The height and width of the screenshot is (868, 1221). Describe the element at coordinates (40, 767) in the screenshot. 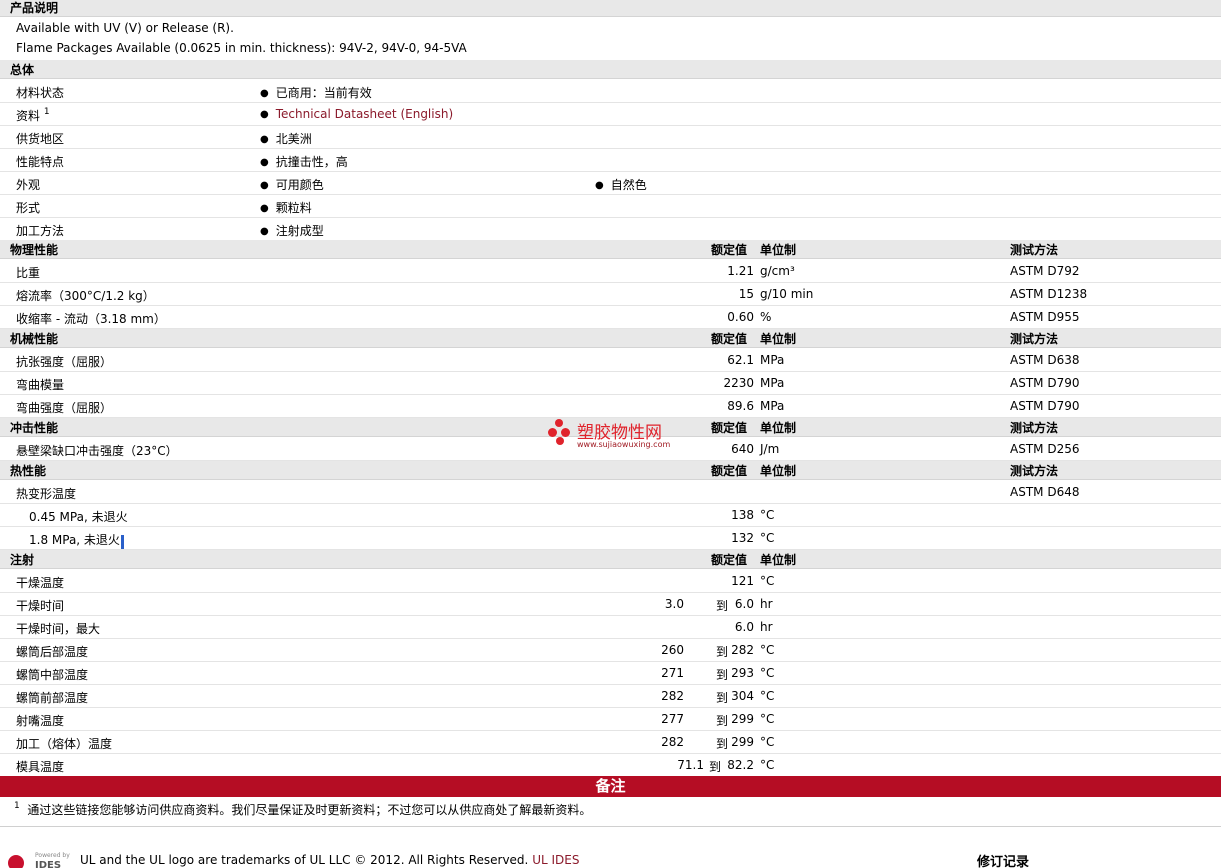

I see `row-label: 模具温度` at that location.